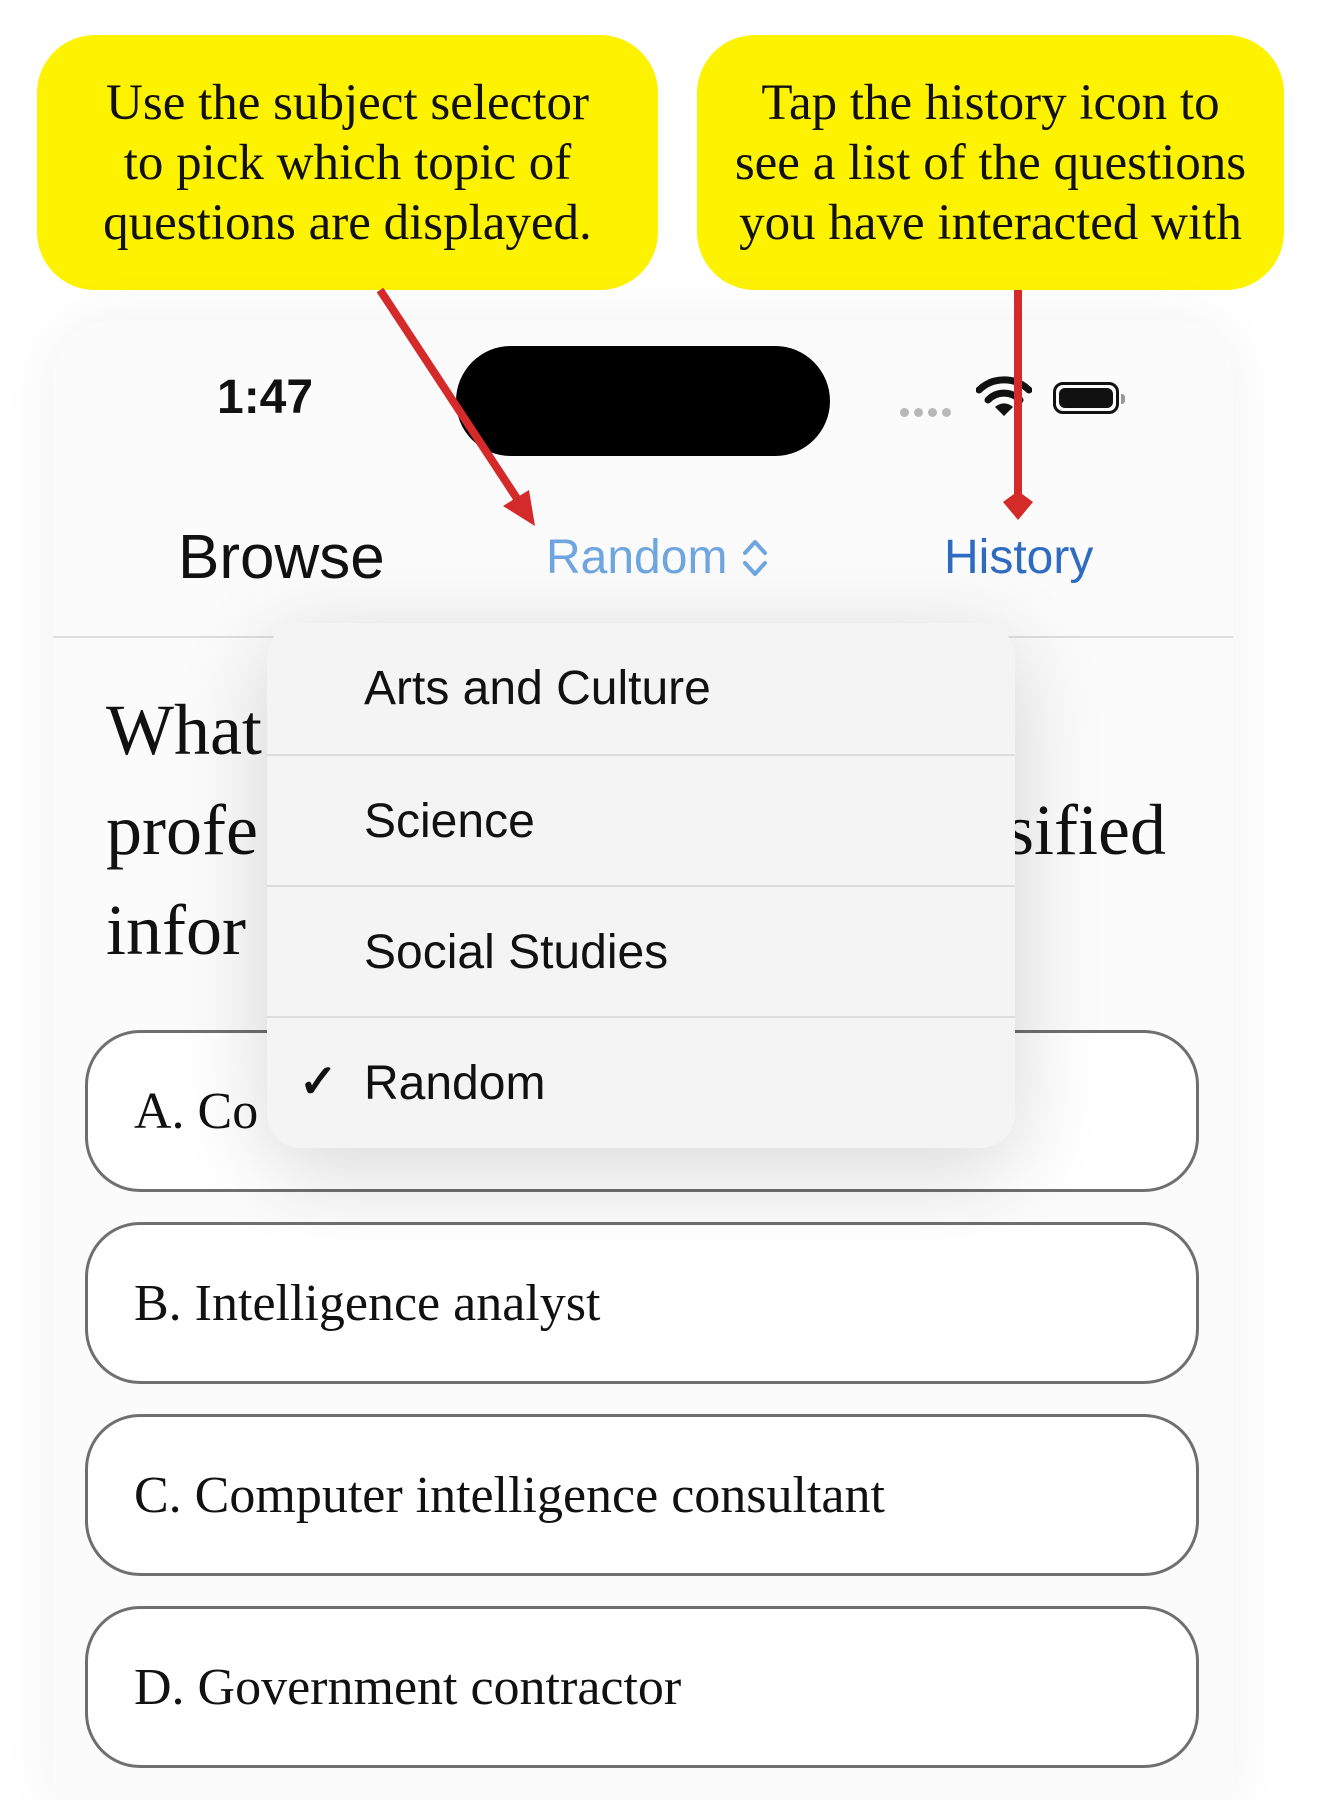 The image size is (1320, 1800). Describe the element at coordinates (318, 1081) in the screenshot. I see `checkmark-icon: ✓` at that location.